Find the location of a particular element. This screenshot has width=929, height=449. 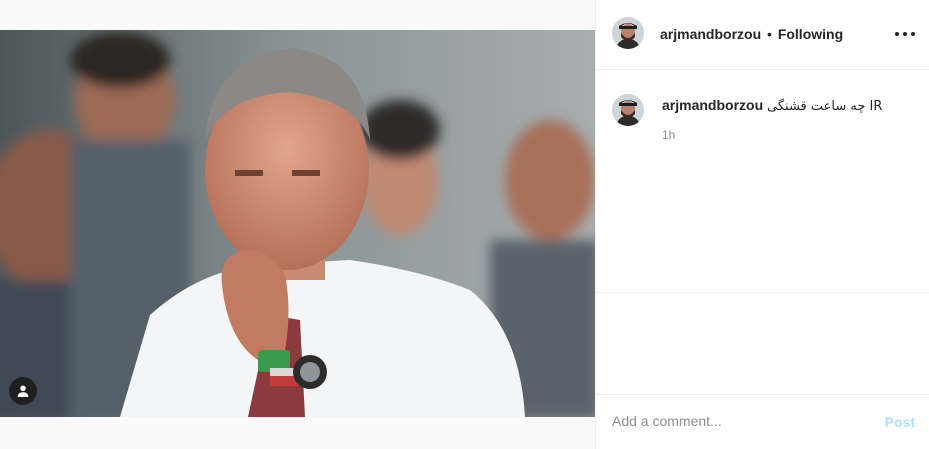

post-owner: arjmandborzou • Following is located at coordinates (751, 34).